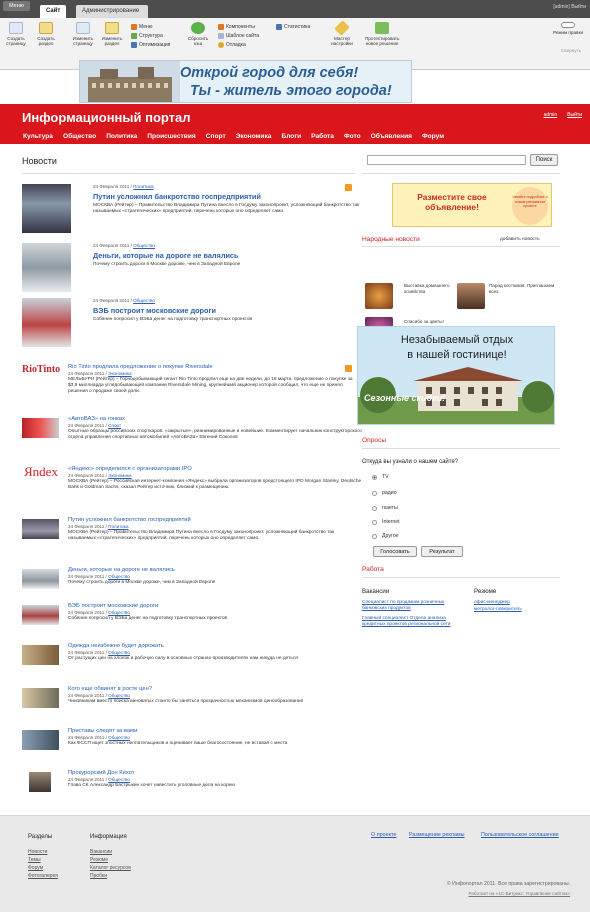 This screenshot has height=912, width=590. Describe the element at coordinates (374, 477) in the screenshot. I see `radio-checked-icon` at that location.